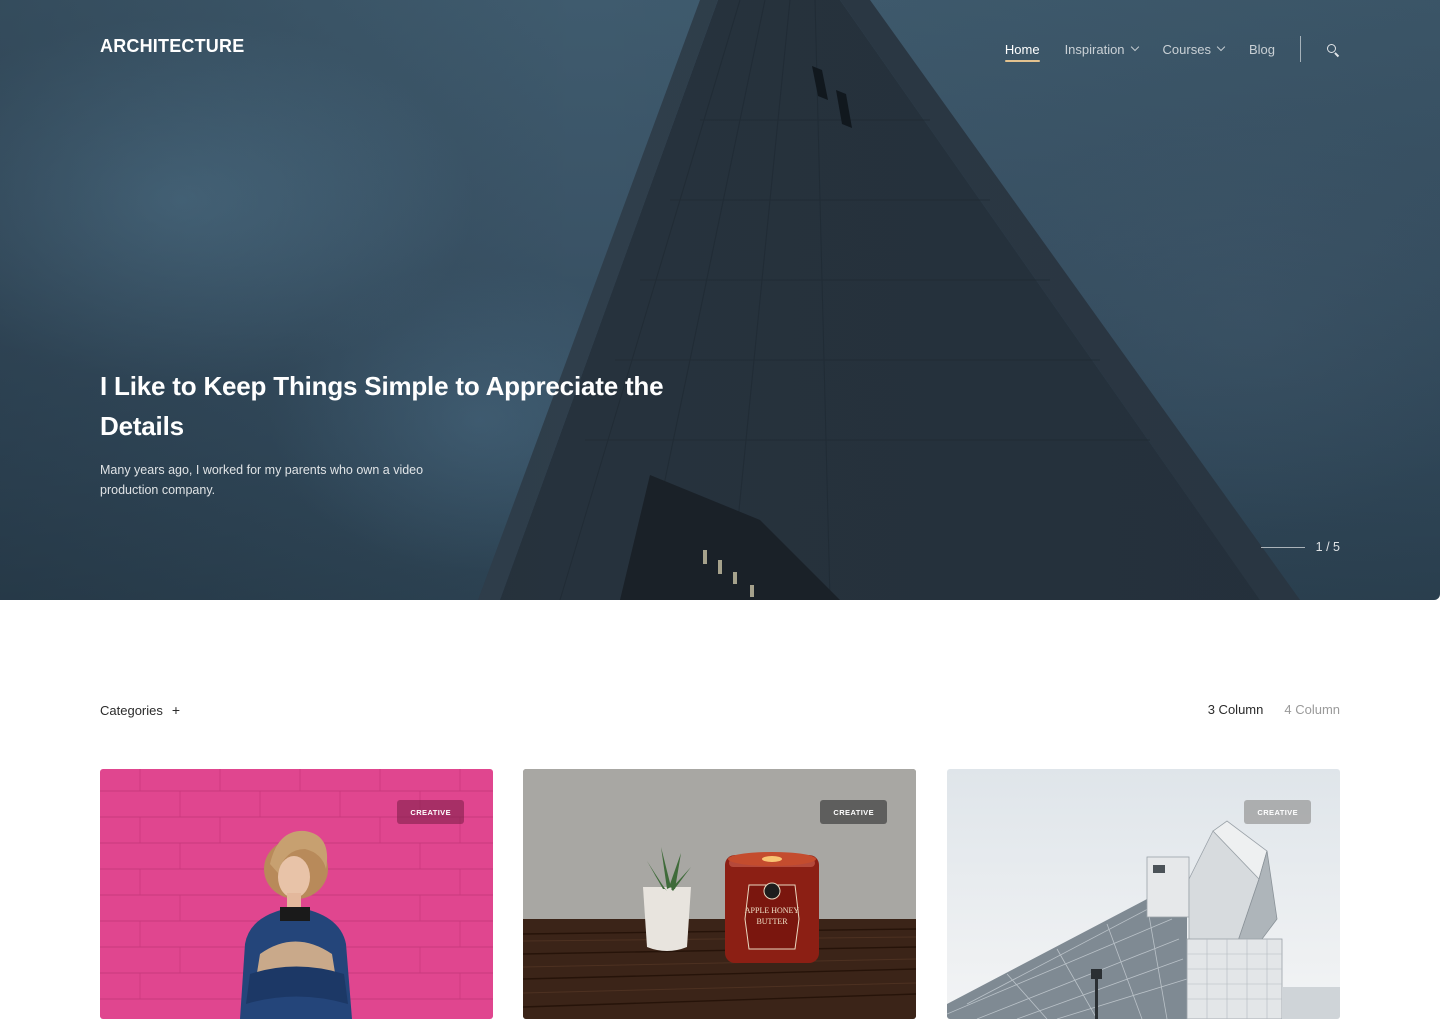 This screenshot has height=1024, width=1440. I want to click on portfolio-card-2: APPLE HONEY BUTTER CREATIVE, so click(719, 894).